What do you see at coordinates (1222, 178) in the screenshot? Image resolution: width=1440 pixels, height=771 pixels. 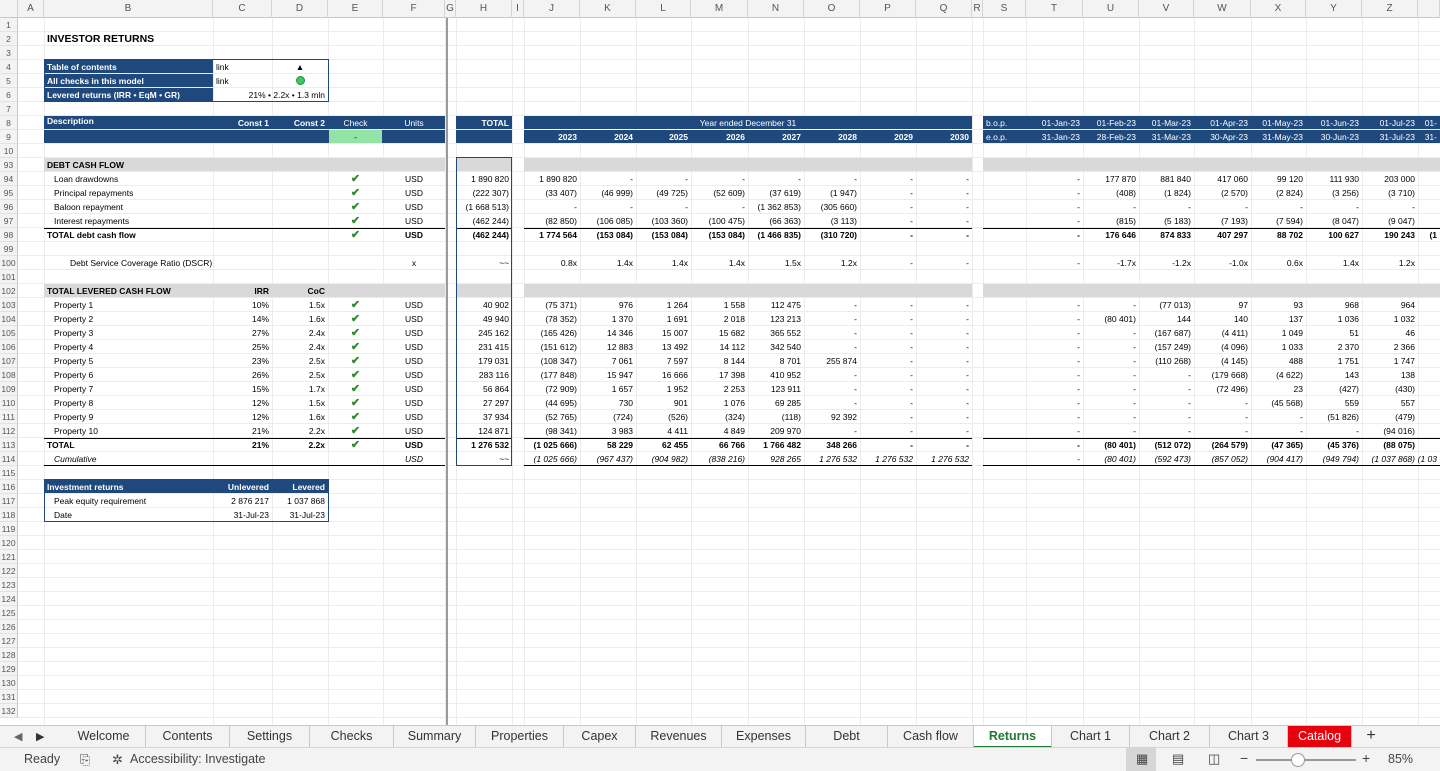 I see `month-value: 417 060` at bounding box center [1222, 178].